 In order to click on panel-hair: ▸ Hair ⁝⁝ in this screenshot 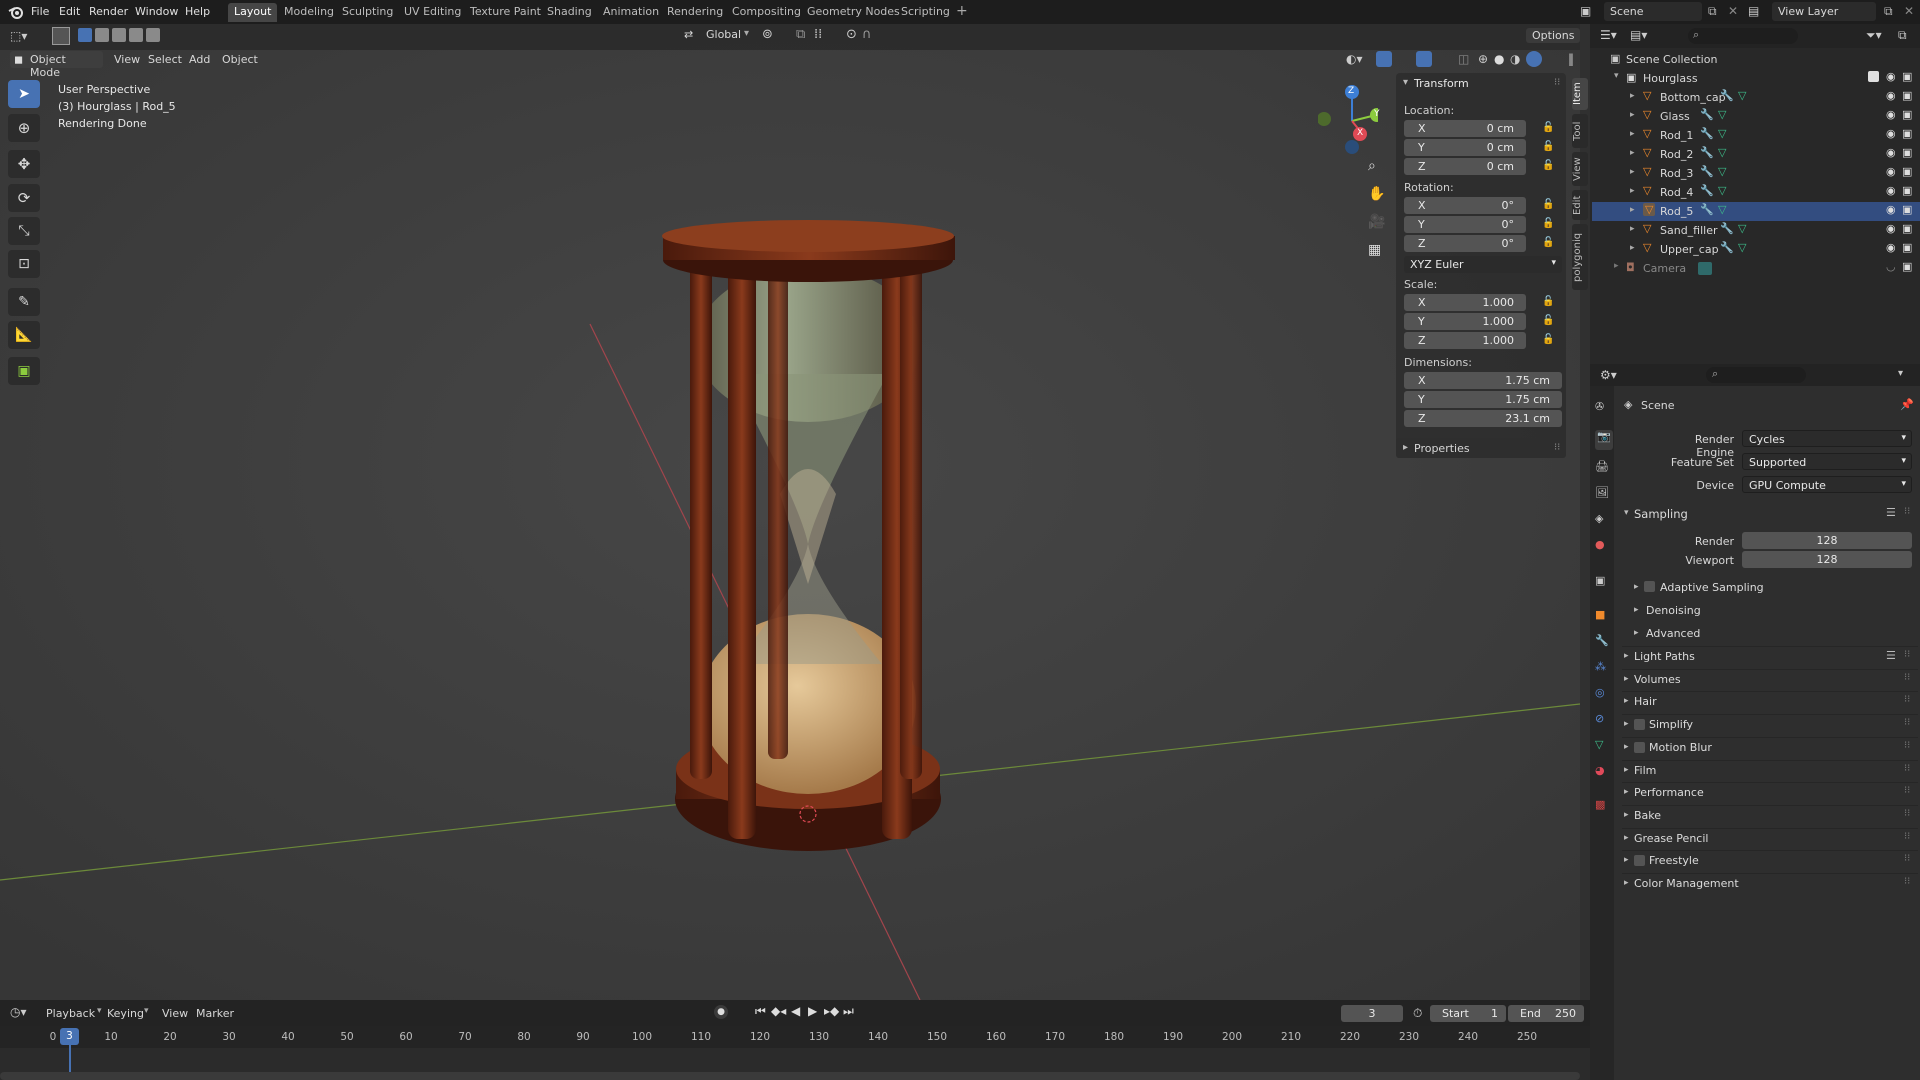, I will do `click(1770, 701)`.